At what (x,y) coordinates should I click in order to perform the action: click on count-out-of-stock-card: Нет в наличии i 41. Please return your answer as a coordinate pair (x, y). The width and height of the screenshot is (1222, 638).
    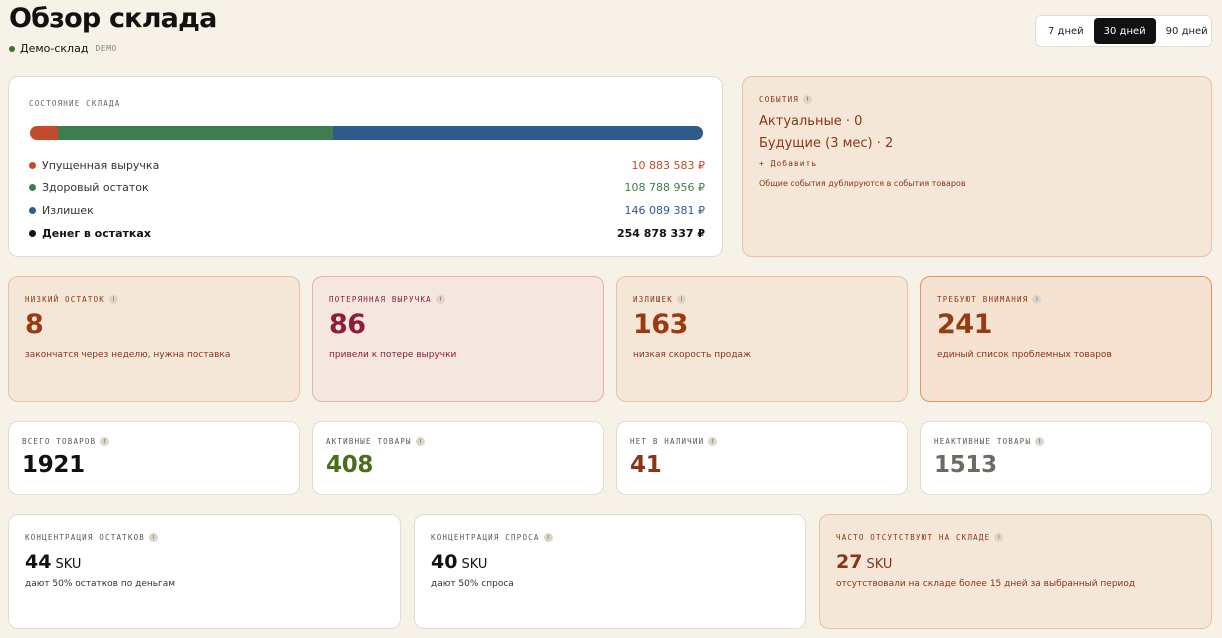
    Looking at the image, I should click on (762, 458).